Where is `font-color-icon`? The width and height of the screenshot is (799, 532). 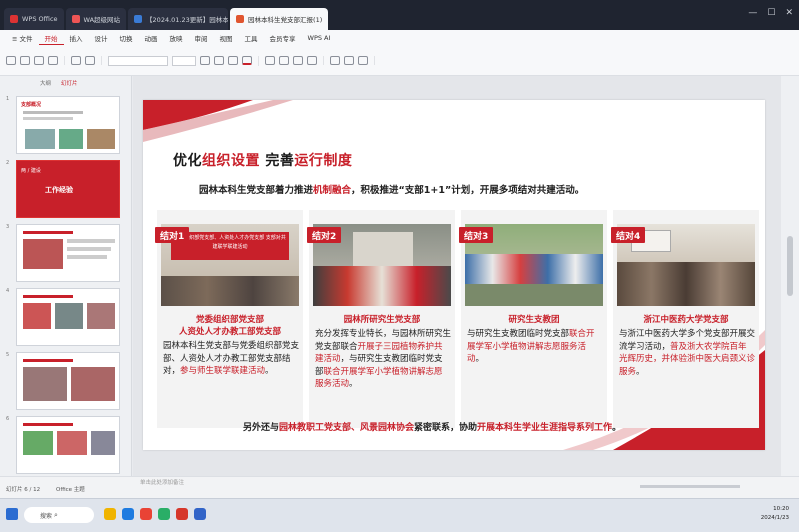 font-color-icon is located at coordinates (247, 60).